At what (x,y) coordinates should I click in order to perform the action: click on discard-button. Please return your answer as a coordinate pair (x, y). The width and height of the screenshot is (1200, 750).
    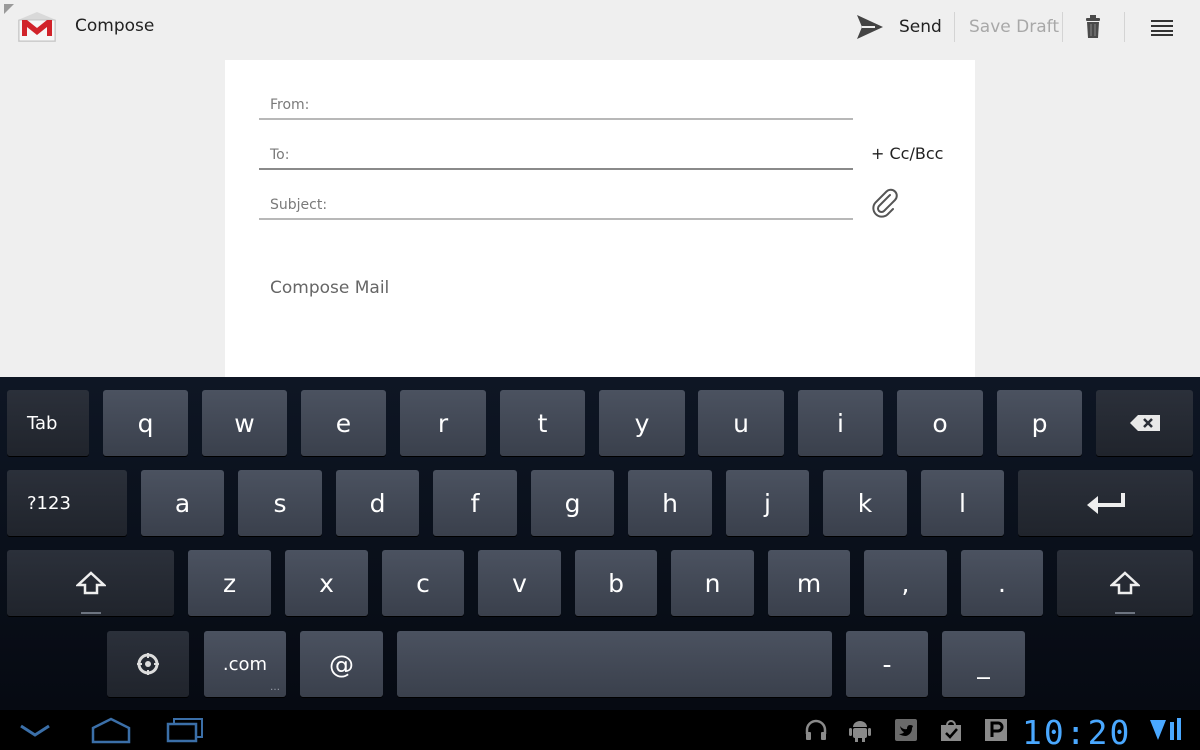
    Looking at the image, I should click on (1093, 27).